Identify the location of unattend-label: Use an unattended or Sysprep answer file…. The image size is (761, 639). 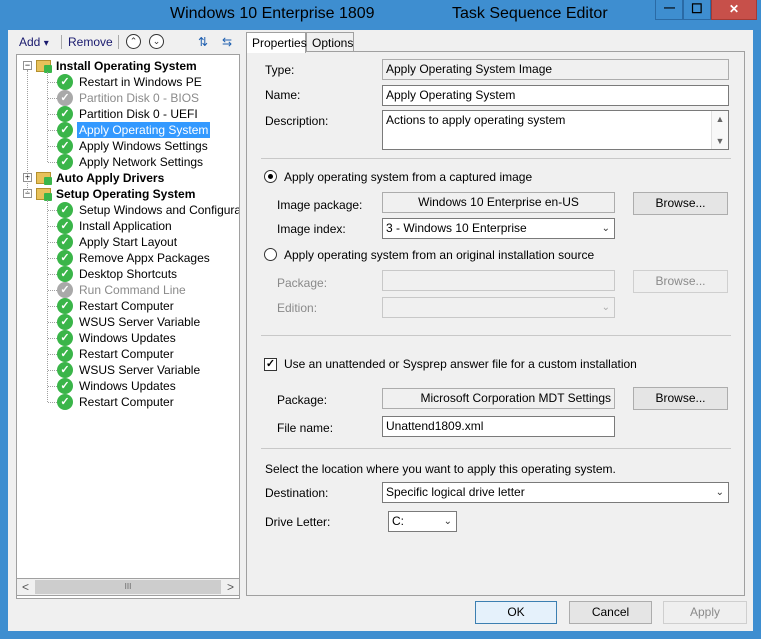
(460, 364).